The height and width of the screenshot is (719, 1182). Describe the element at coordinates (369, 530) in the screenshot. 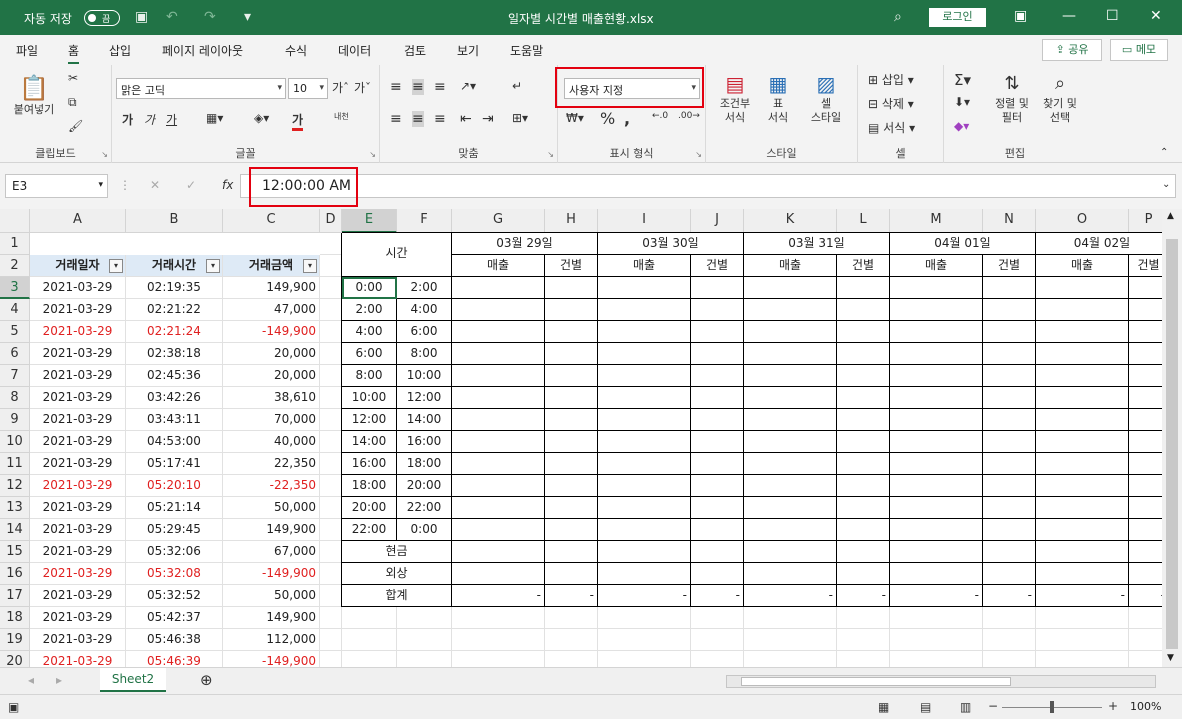

I see `time-slot-start-cell: 22:00` at that location.